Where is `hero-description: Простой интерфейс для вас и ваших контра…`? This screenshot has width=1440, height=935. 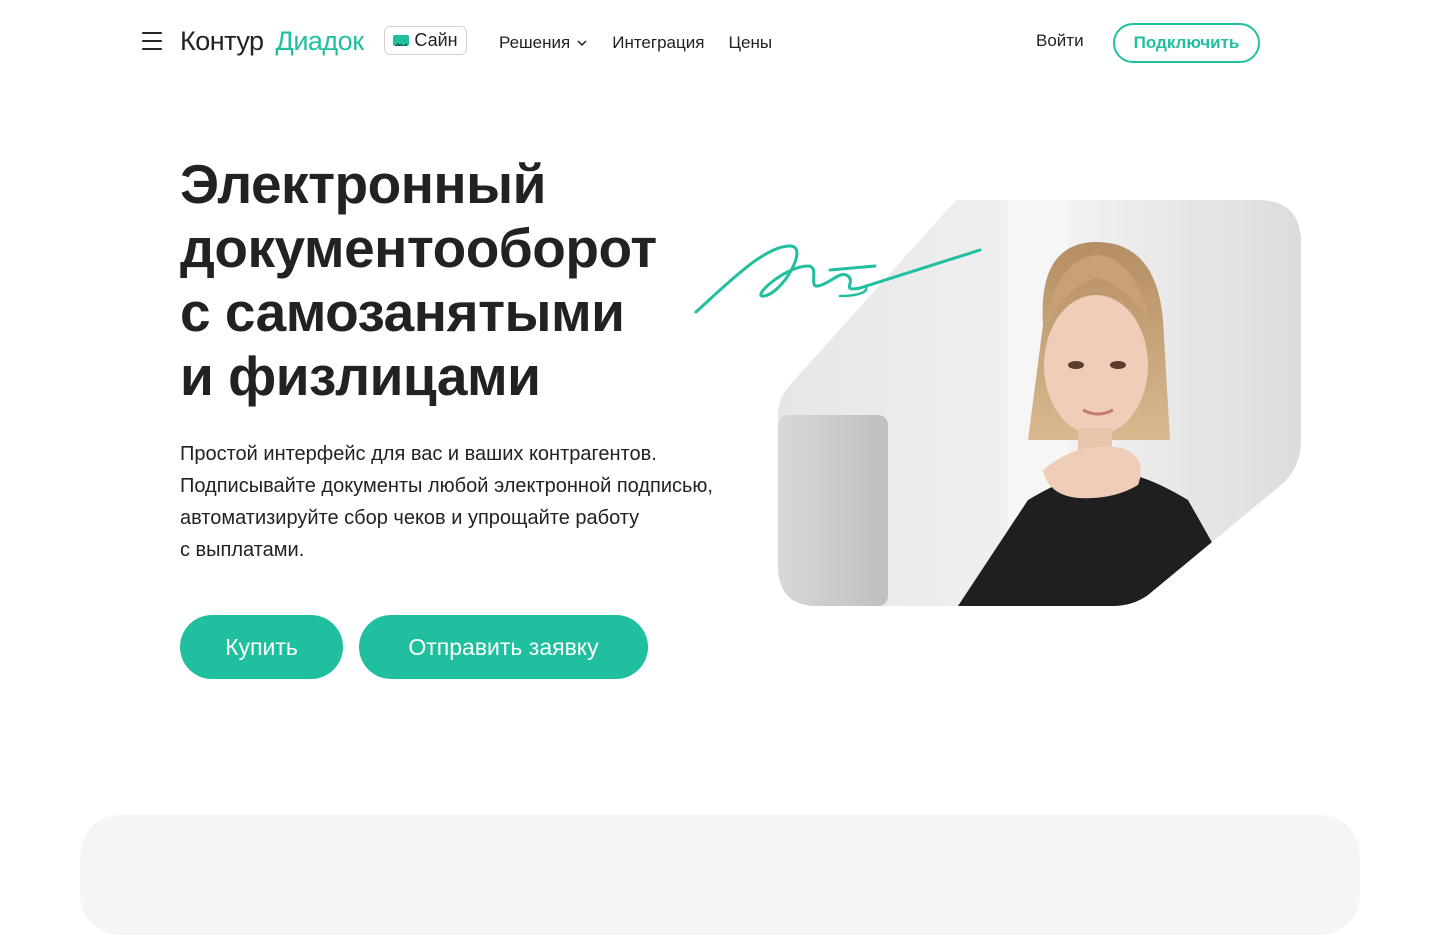
hero-description: Простой интерфейс для вас и ваших контра… is located at coordinates (490, 502).